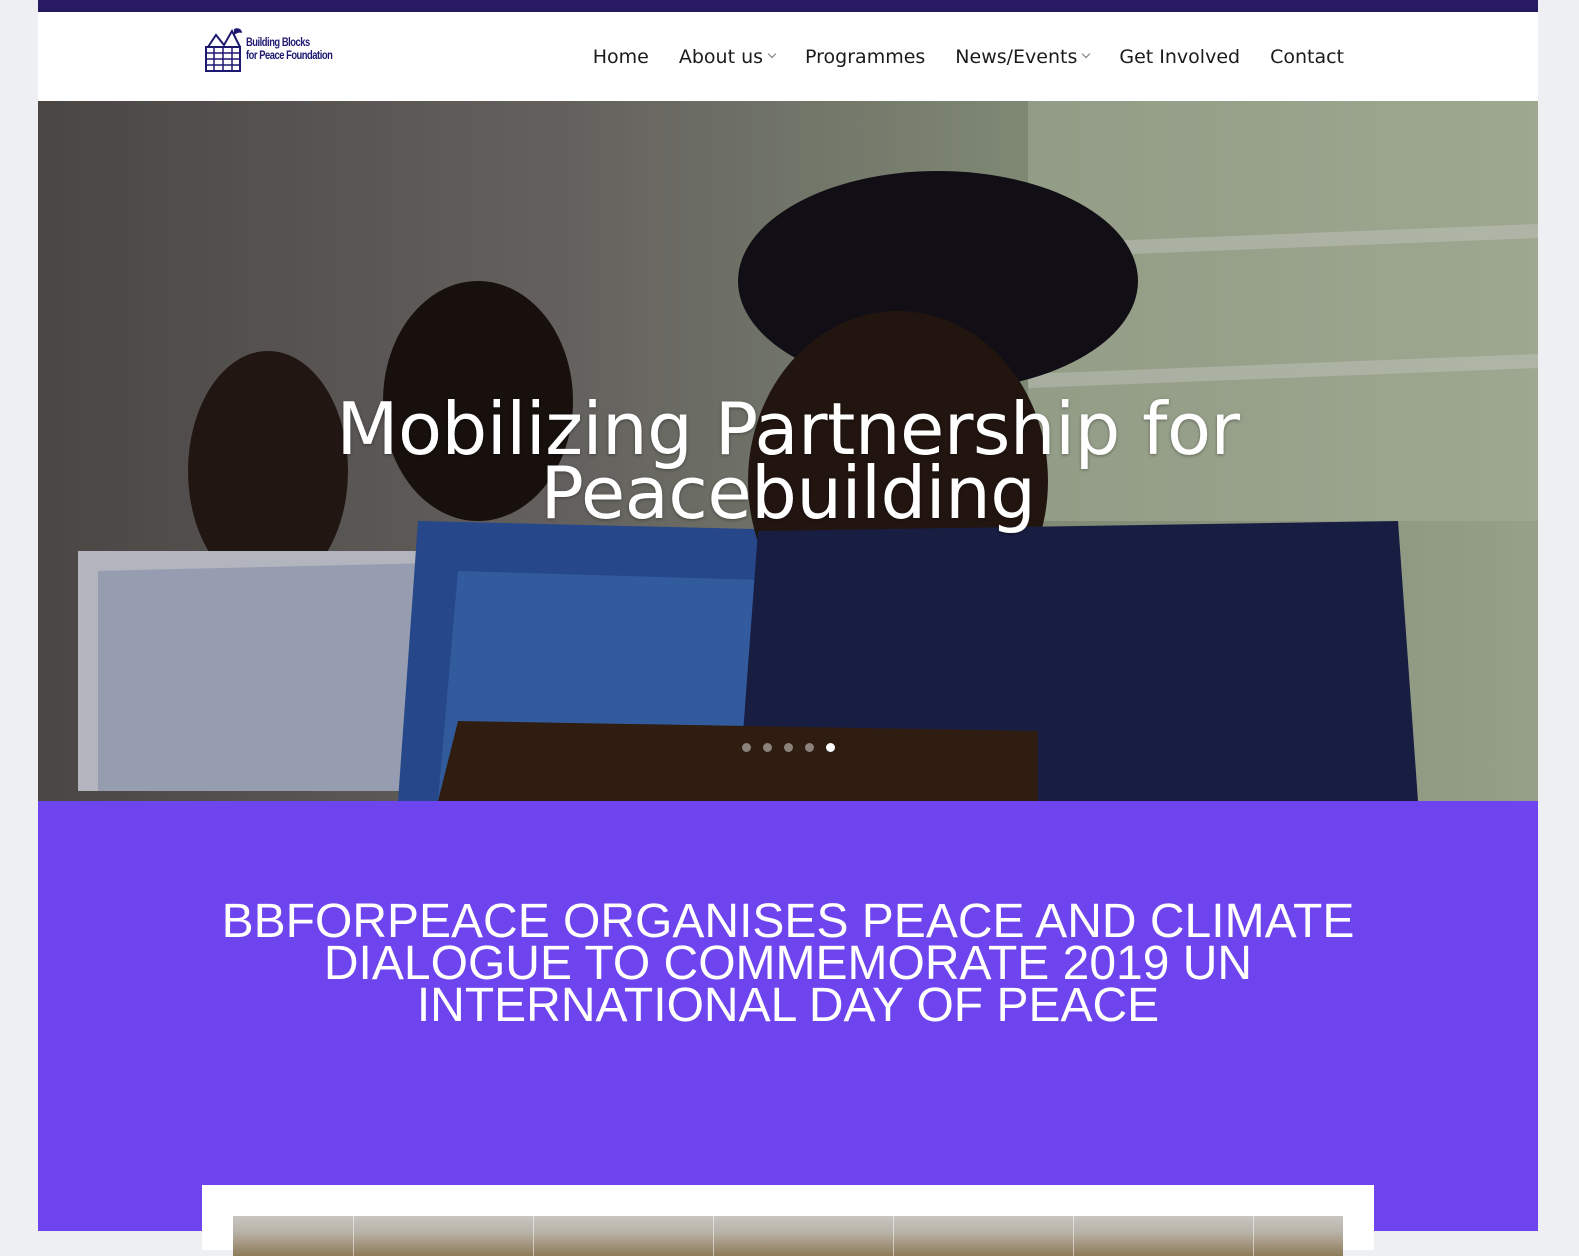 Image resolution: width=1579 pixels, height=1256 pixels. I want to click on logo-building-blocks-icon, so click(223, 50).